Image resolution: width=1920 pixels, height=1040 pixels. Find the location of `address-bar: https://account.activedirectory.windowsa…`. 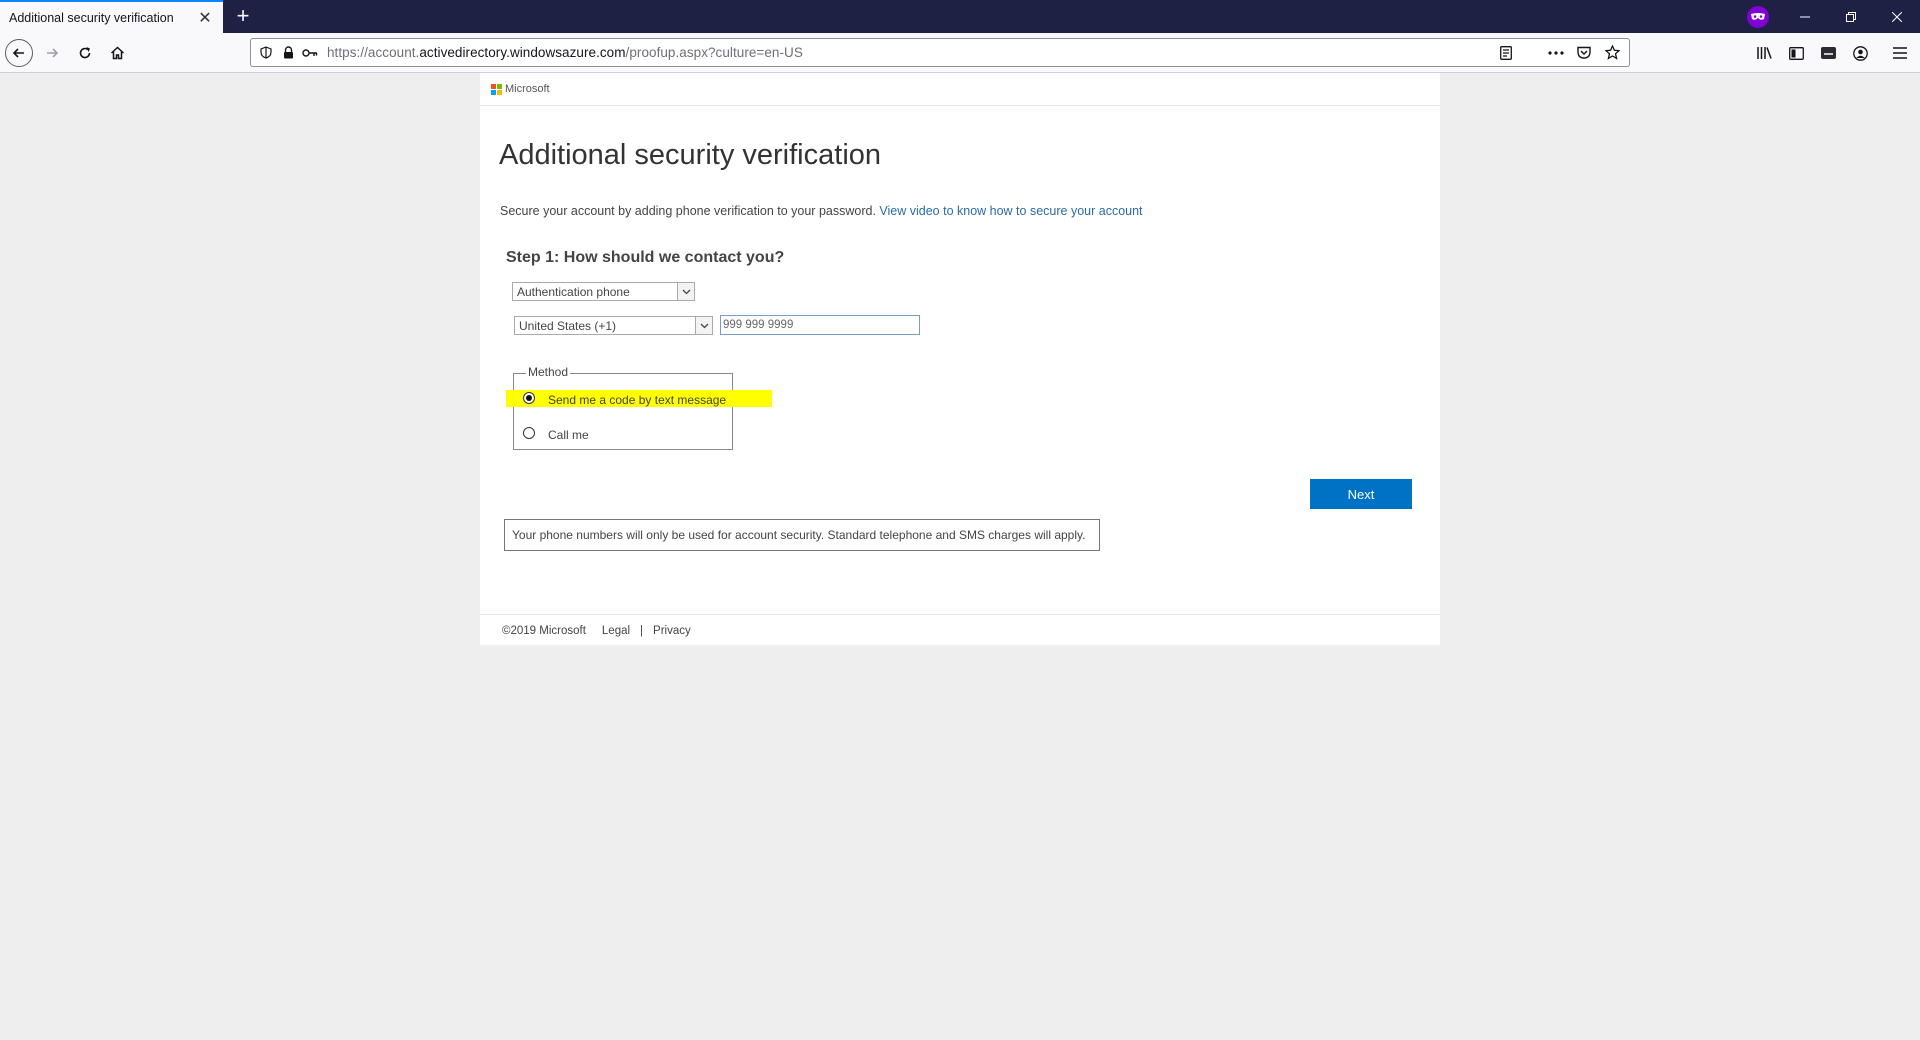

address-bar: https://account.activedirectory.windowsa… is located at coordinates (940, 52).